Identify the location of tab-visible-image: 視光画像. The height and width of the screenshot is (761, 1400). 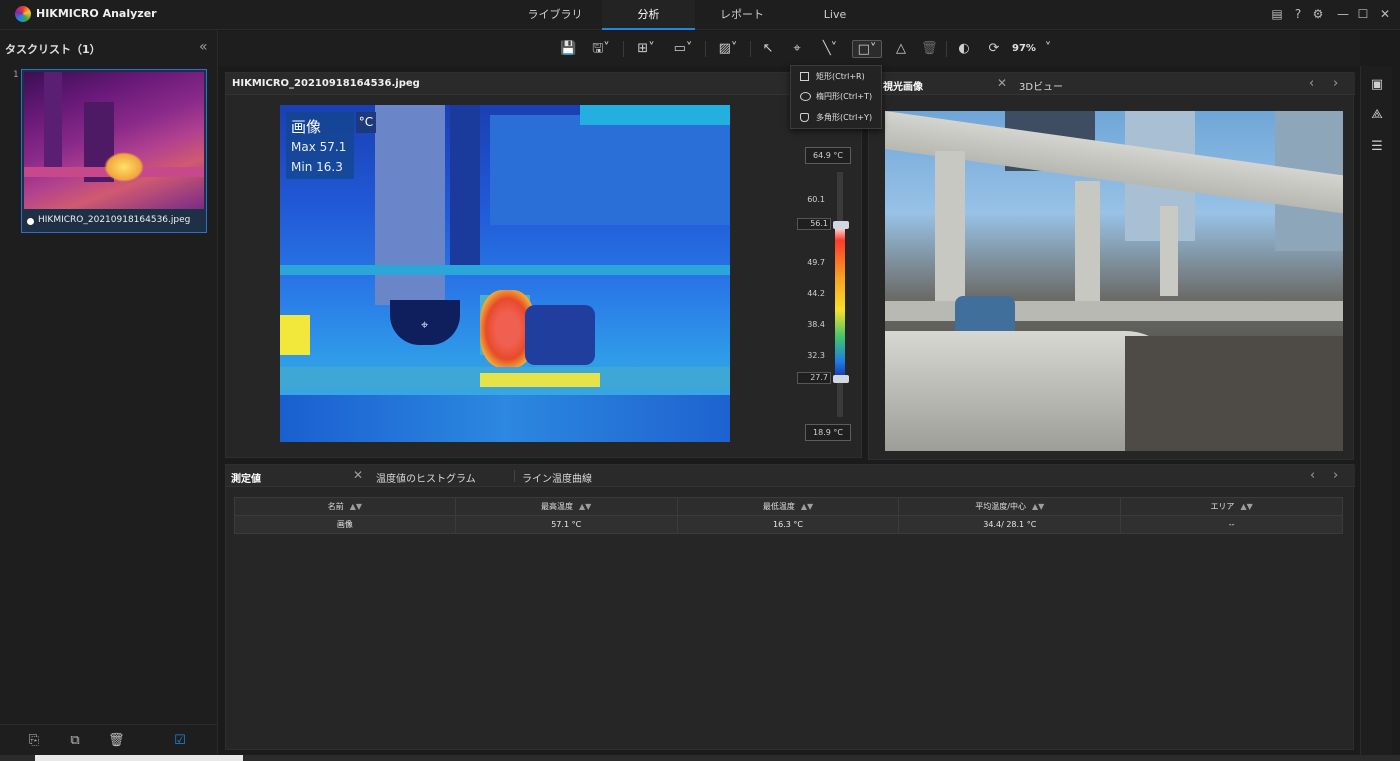
(903, 85).